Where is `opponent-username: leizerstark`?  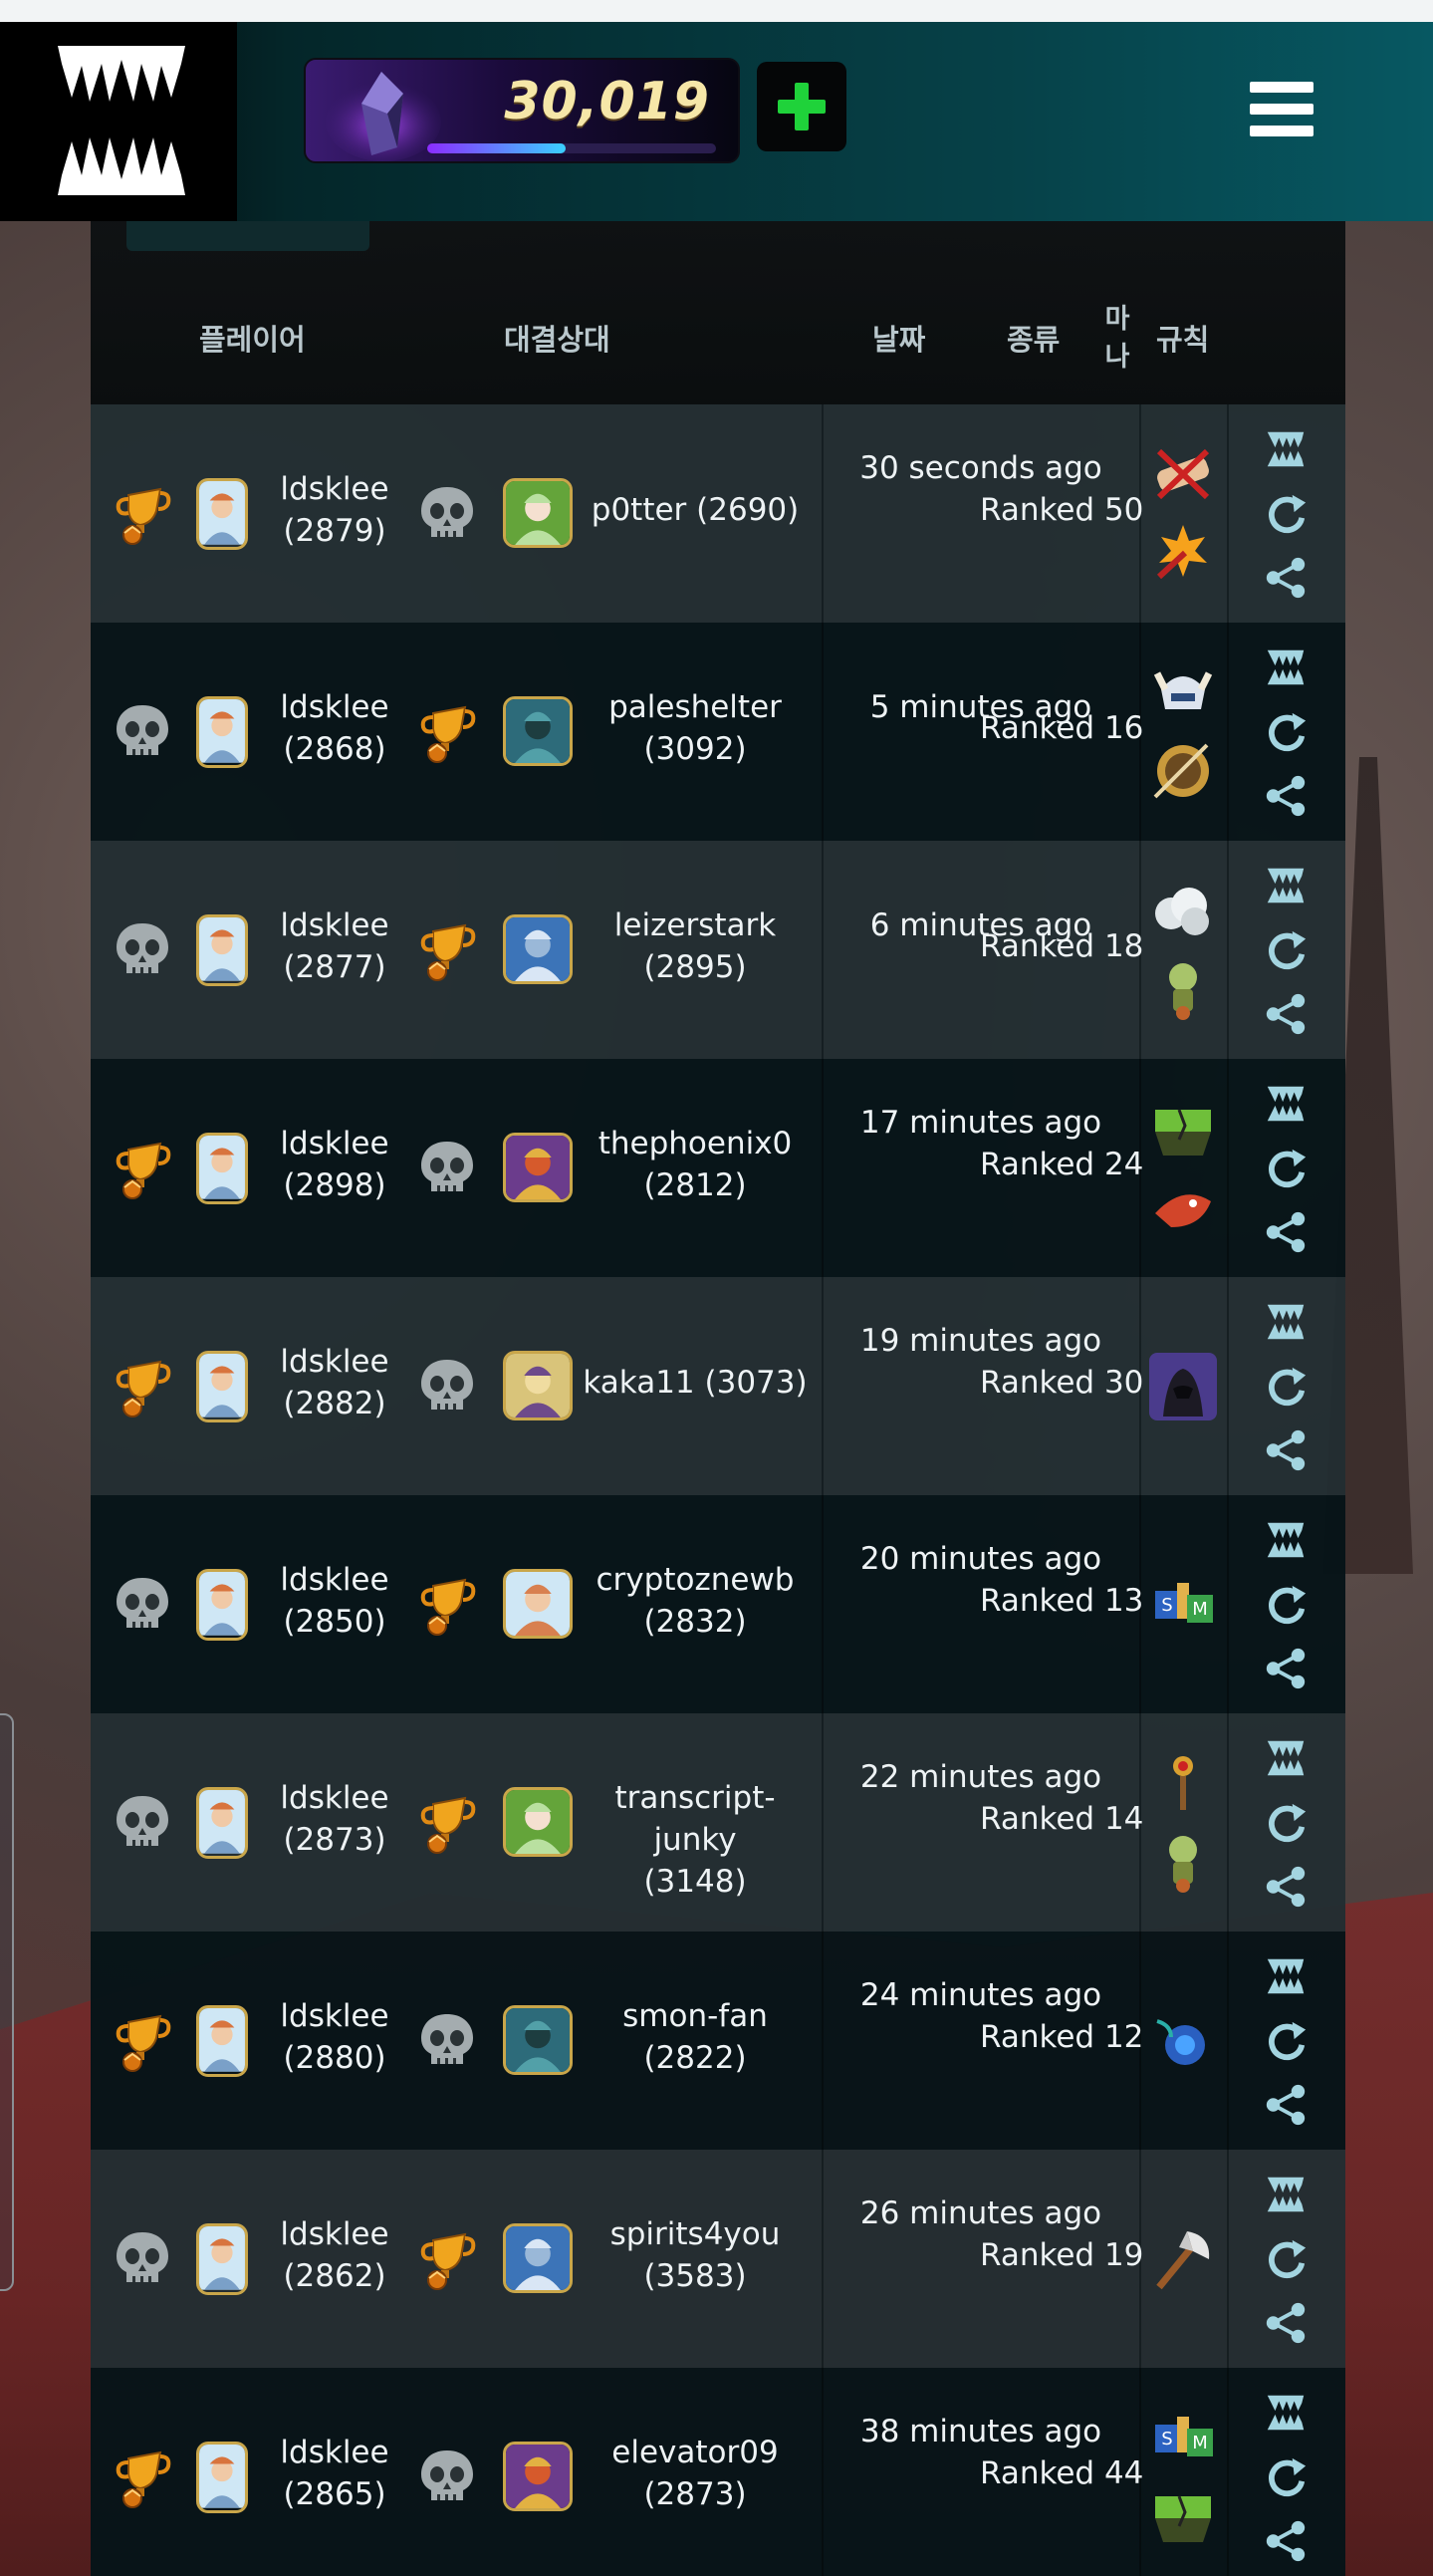 opponent-username: leizerstark is located at coordinates (695, 925).